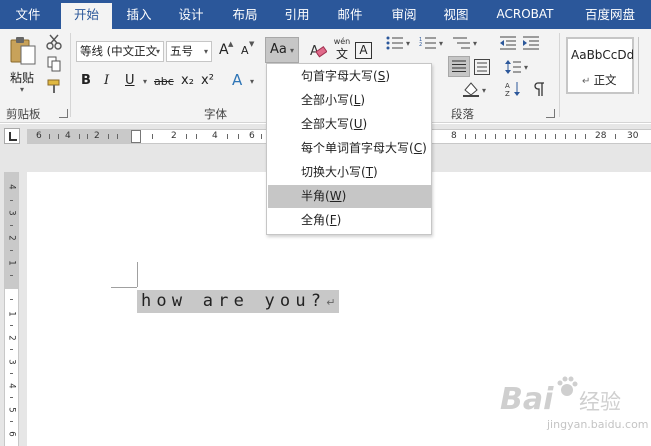 This screenshot has width=651, height=446. What do you see at coordinates (297, 14) in the screenshot?
I see `tab-references: 引用` at bounding box center [297, 14].